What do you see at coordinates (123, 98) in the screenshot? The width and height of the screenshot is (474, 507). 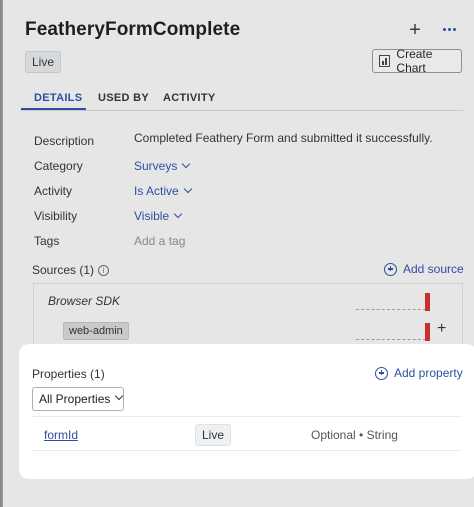 I see `tab-used-by: USED BY` at bounding box center [123, 98].